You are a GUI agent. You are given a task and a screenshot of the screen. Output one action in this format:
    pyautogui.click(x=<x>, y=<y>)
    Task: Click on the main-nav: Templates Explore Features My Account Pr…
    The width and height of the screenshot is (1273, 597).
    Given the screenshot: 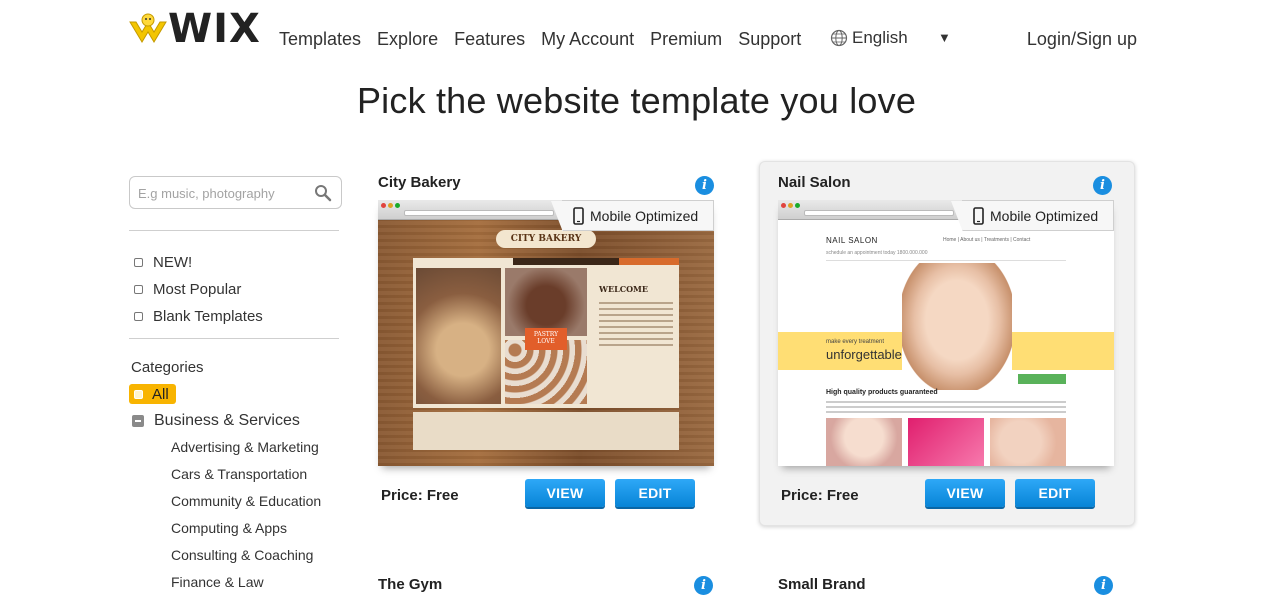 What is the action you would take?
    pyautogui.click(x=548, y=39)
    